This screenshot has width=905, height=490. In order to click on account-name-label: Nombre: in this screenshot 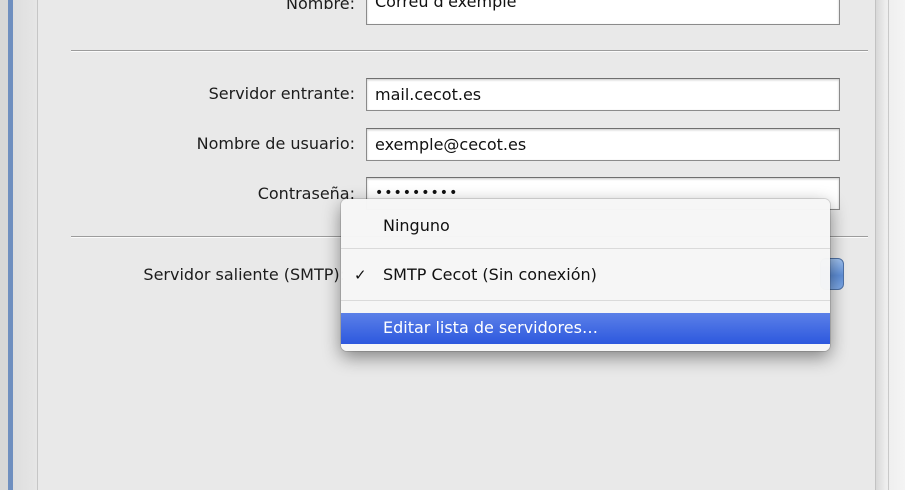, I will do `click(320, 6)`.